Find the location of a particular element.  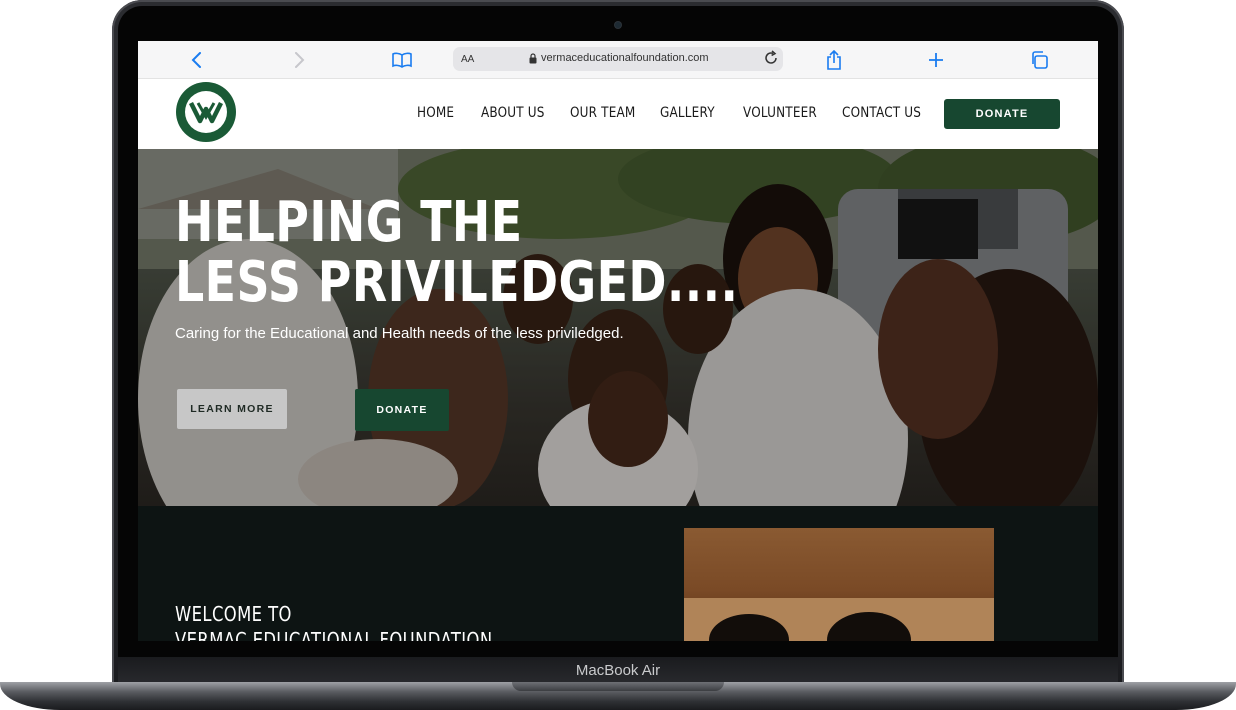

lock-icon is located at coordinates (533, 60).